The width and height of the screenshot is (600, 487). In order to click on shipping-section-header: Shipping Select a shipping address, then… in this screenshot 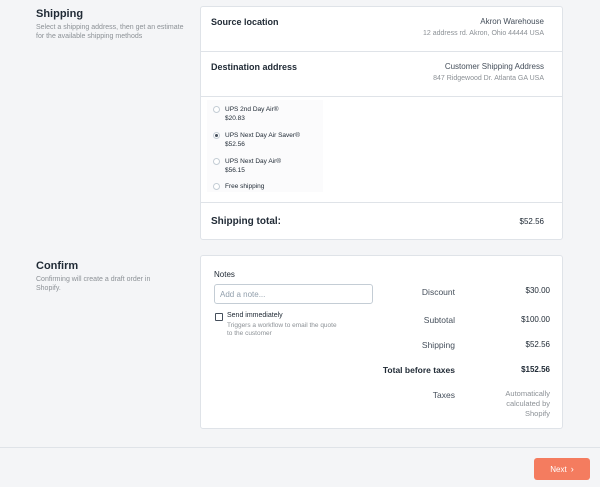, I will do `click(111, 24)`.